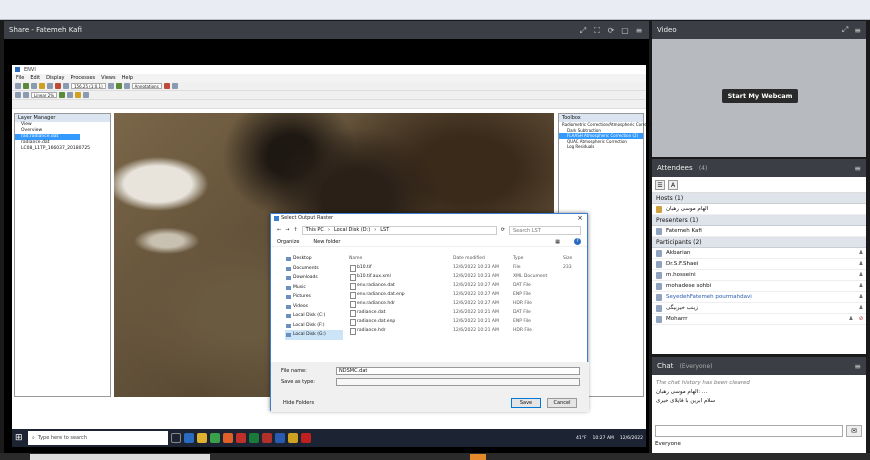 The image size is (870, 460). What do you see at coordinates (26, 86) in the screenshot?
I see `save-icon` at bounding box center [26, 86].